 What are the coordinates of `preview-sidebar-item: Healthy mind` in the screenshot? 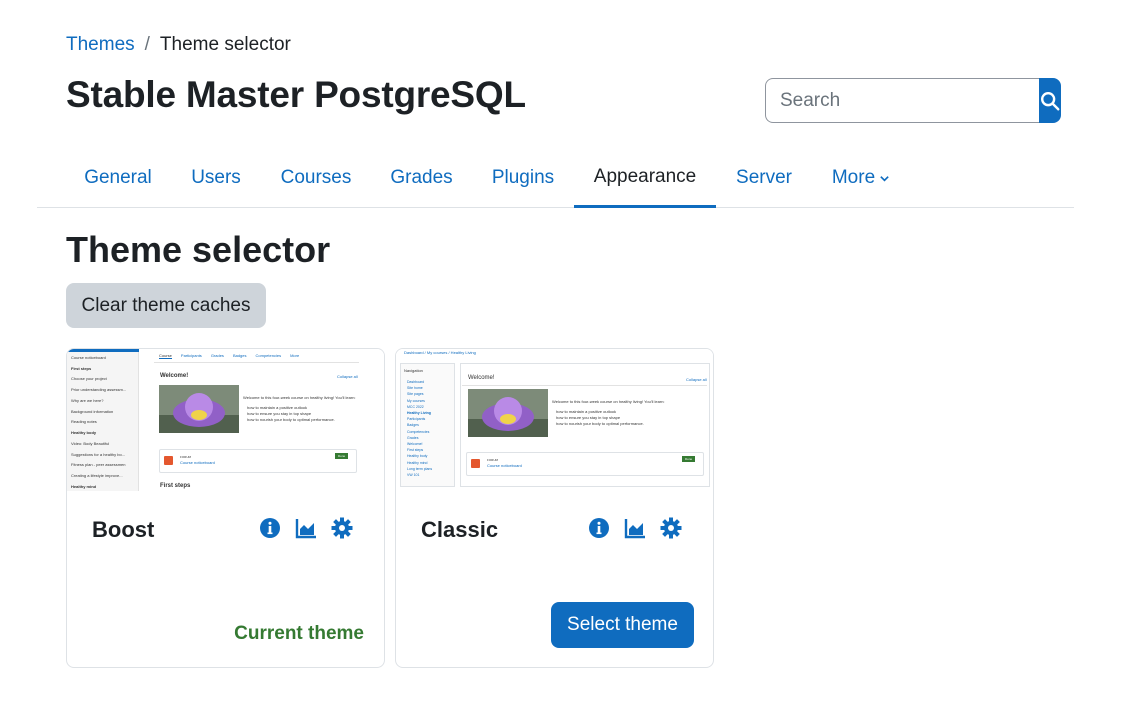 It's located at (84, 486).